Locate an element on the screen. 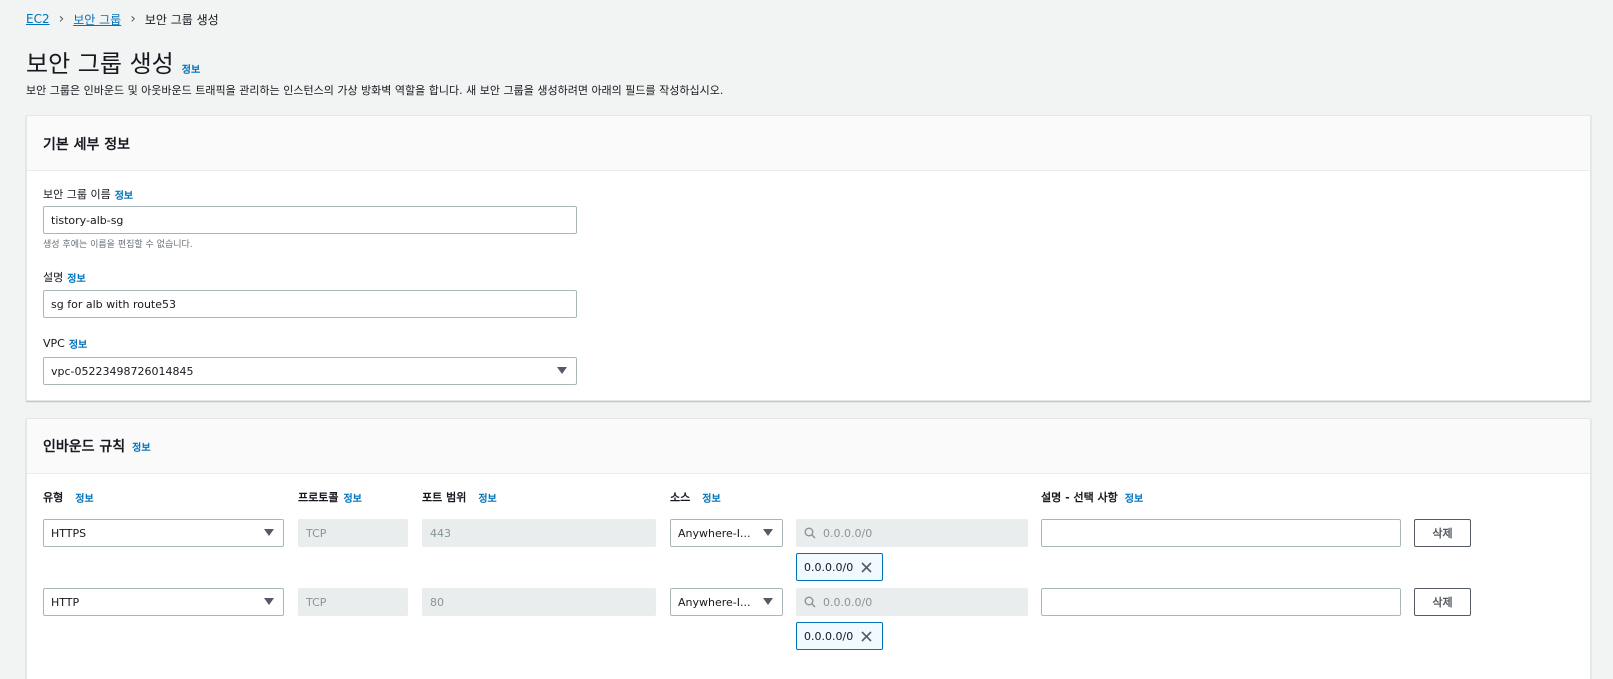  vpc-label: VPC 정보 is located at coordinates (65, 343).